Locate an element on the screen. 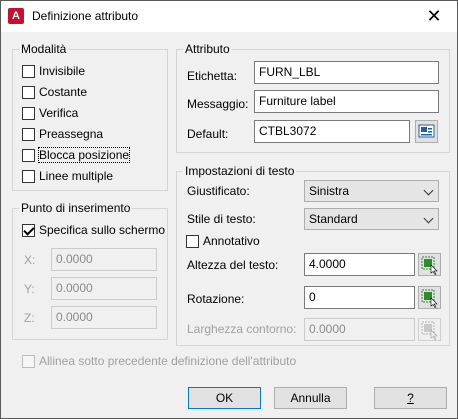 This screenshot has width=458, height=419. constant-checkbox-row: Costante is located at coordinates (54, 92).